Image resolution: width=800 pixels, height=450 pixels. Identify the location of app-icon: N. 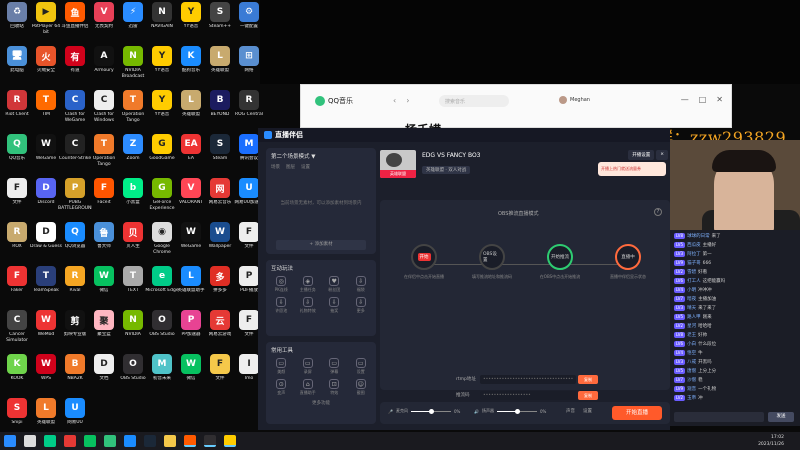
(133, 56).